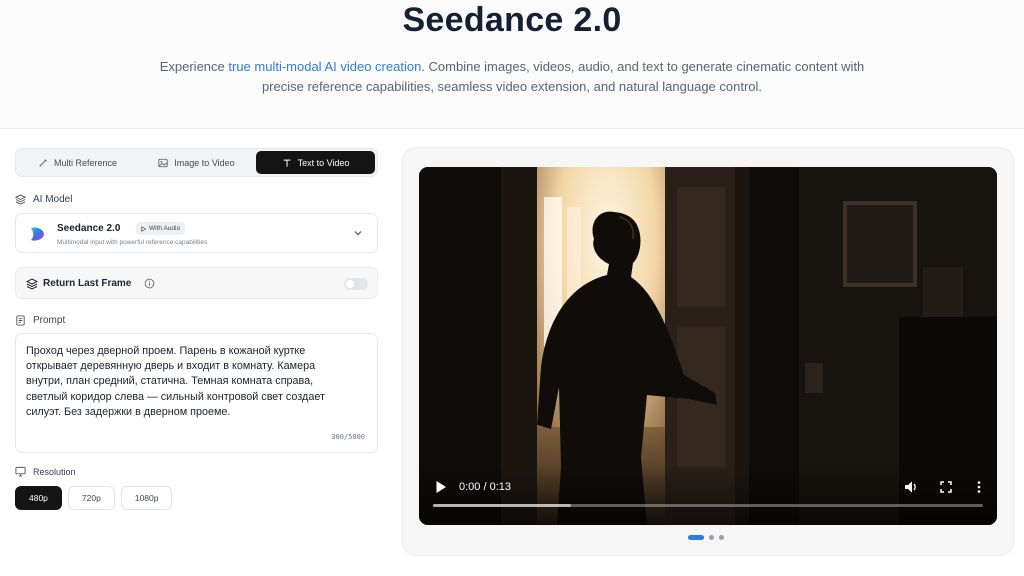 This screenshot has height=576, width=1024. What do you see at coordinates (87, 283) in the screenshot?
I see `return-last-frame-label: Return Last Frame` at bounding box center [87, 283].